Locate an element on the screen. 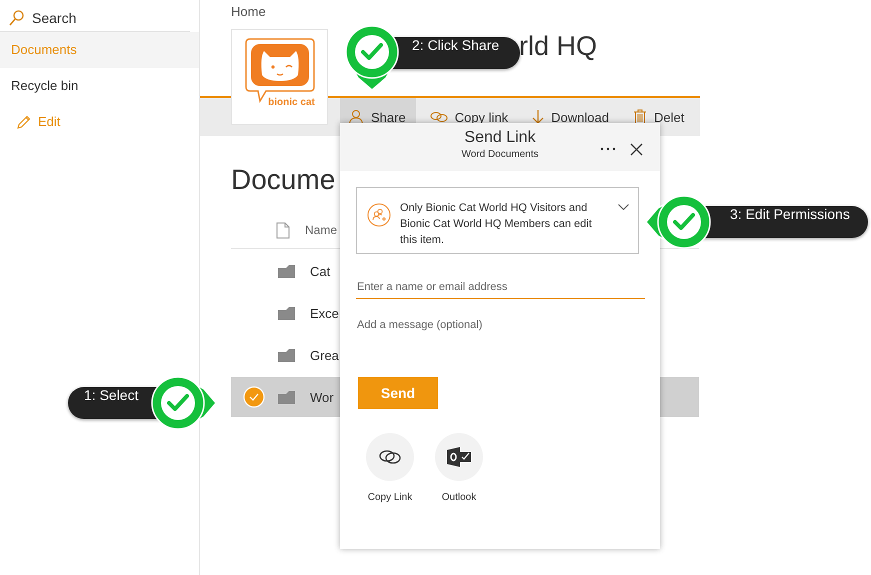 This screenshot has width=871, height=575. share-option-label: Copy Link is located at coordinates (390, 497).